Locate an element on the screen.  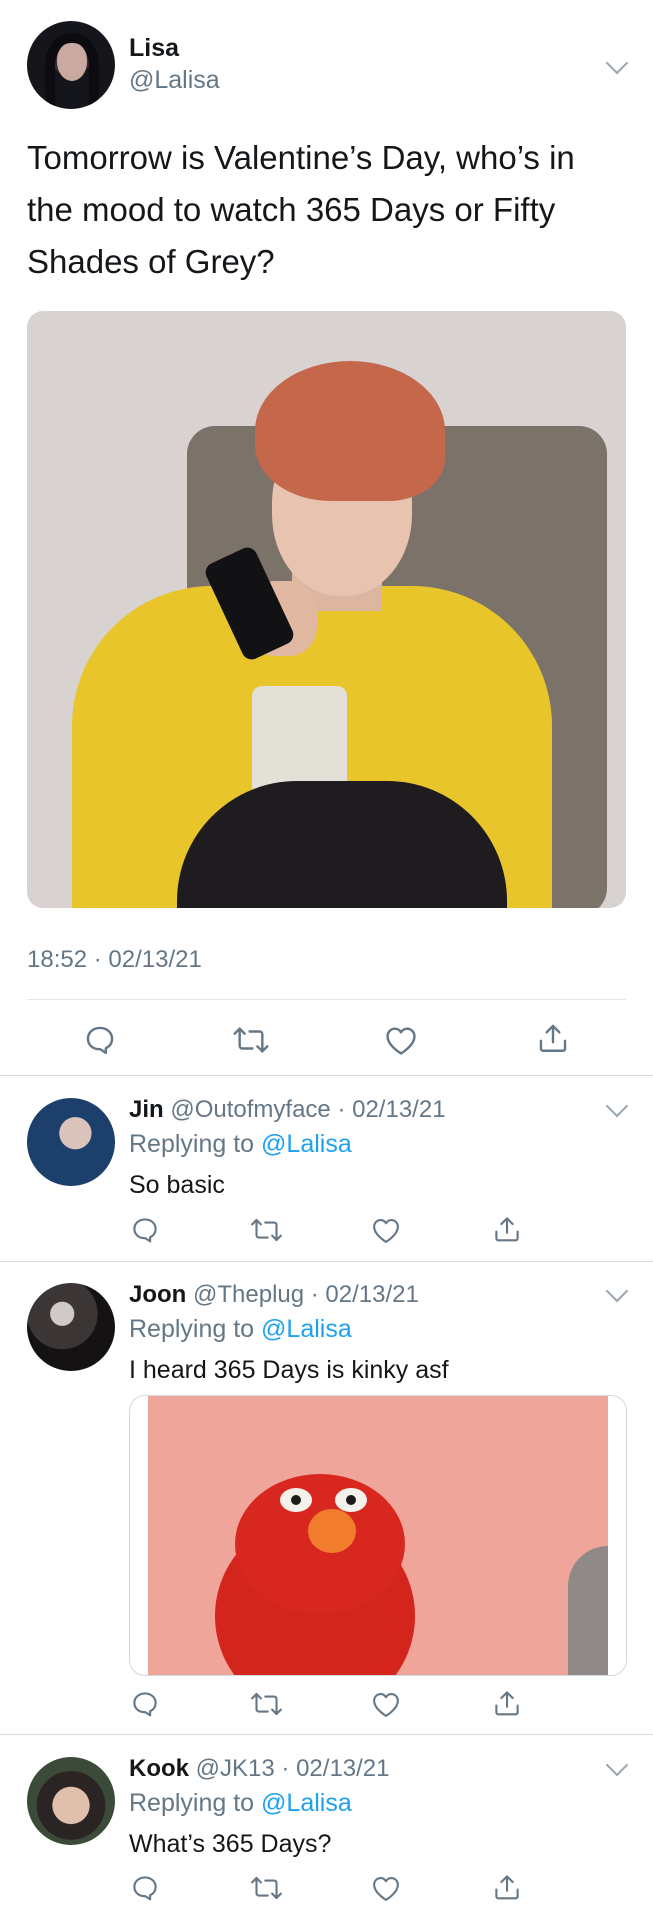
reply-header: Kook @JK13 · 02/13/21 is located at coordinates (259, 1769).